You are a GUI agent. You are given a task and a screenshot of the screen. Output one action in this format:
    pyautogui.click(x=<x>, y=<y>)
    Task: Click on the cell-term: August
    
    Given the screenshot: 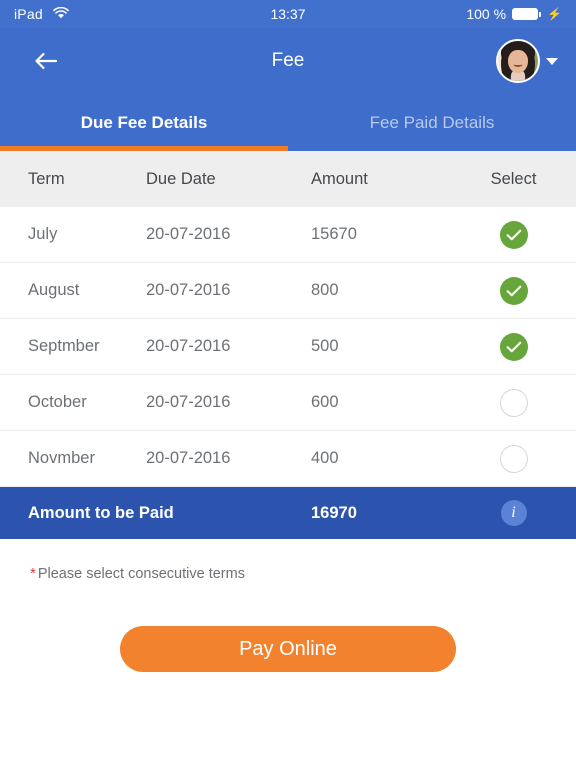 What is the action you would take?
    pyautogui.click(x=54, y=290)
    